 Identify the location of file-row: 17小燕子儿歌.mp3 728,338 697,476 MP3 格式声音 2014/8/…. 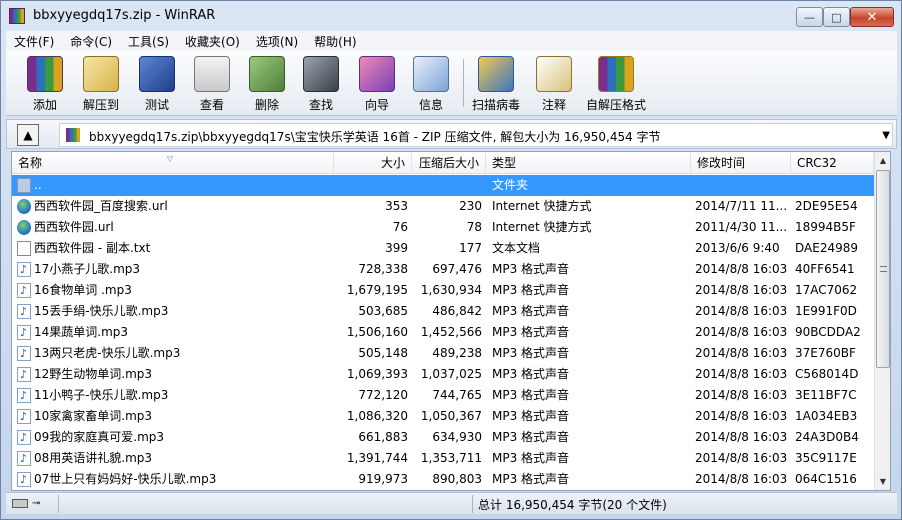
(443, 269).